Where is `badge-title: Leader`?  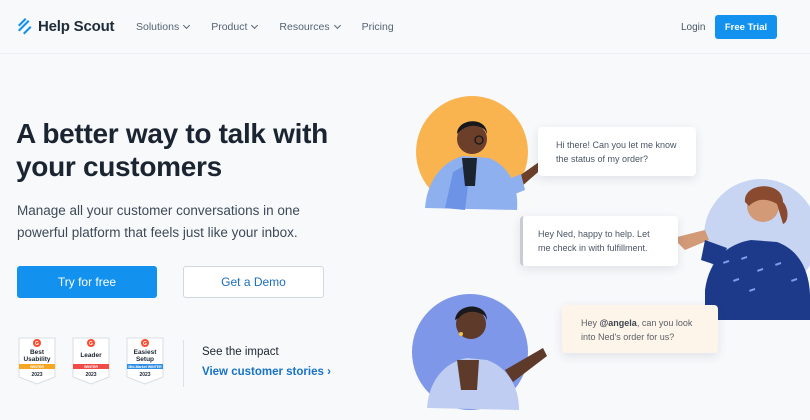
badge-title: Leader is located at coordinates (91, 355).